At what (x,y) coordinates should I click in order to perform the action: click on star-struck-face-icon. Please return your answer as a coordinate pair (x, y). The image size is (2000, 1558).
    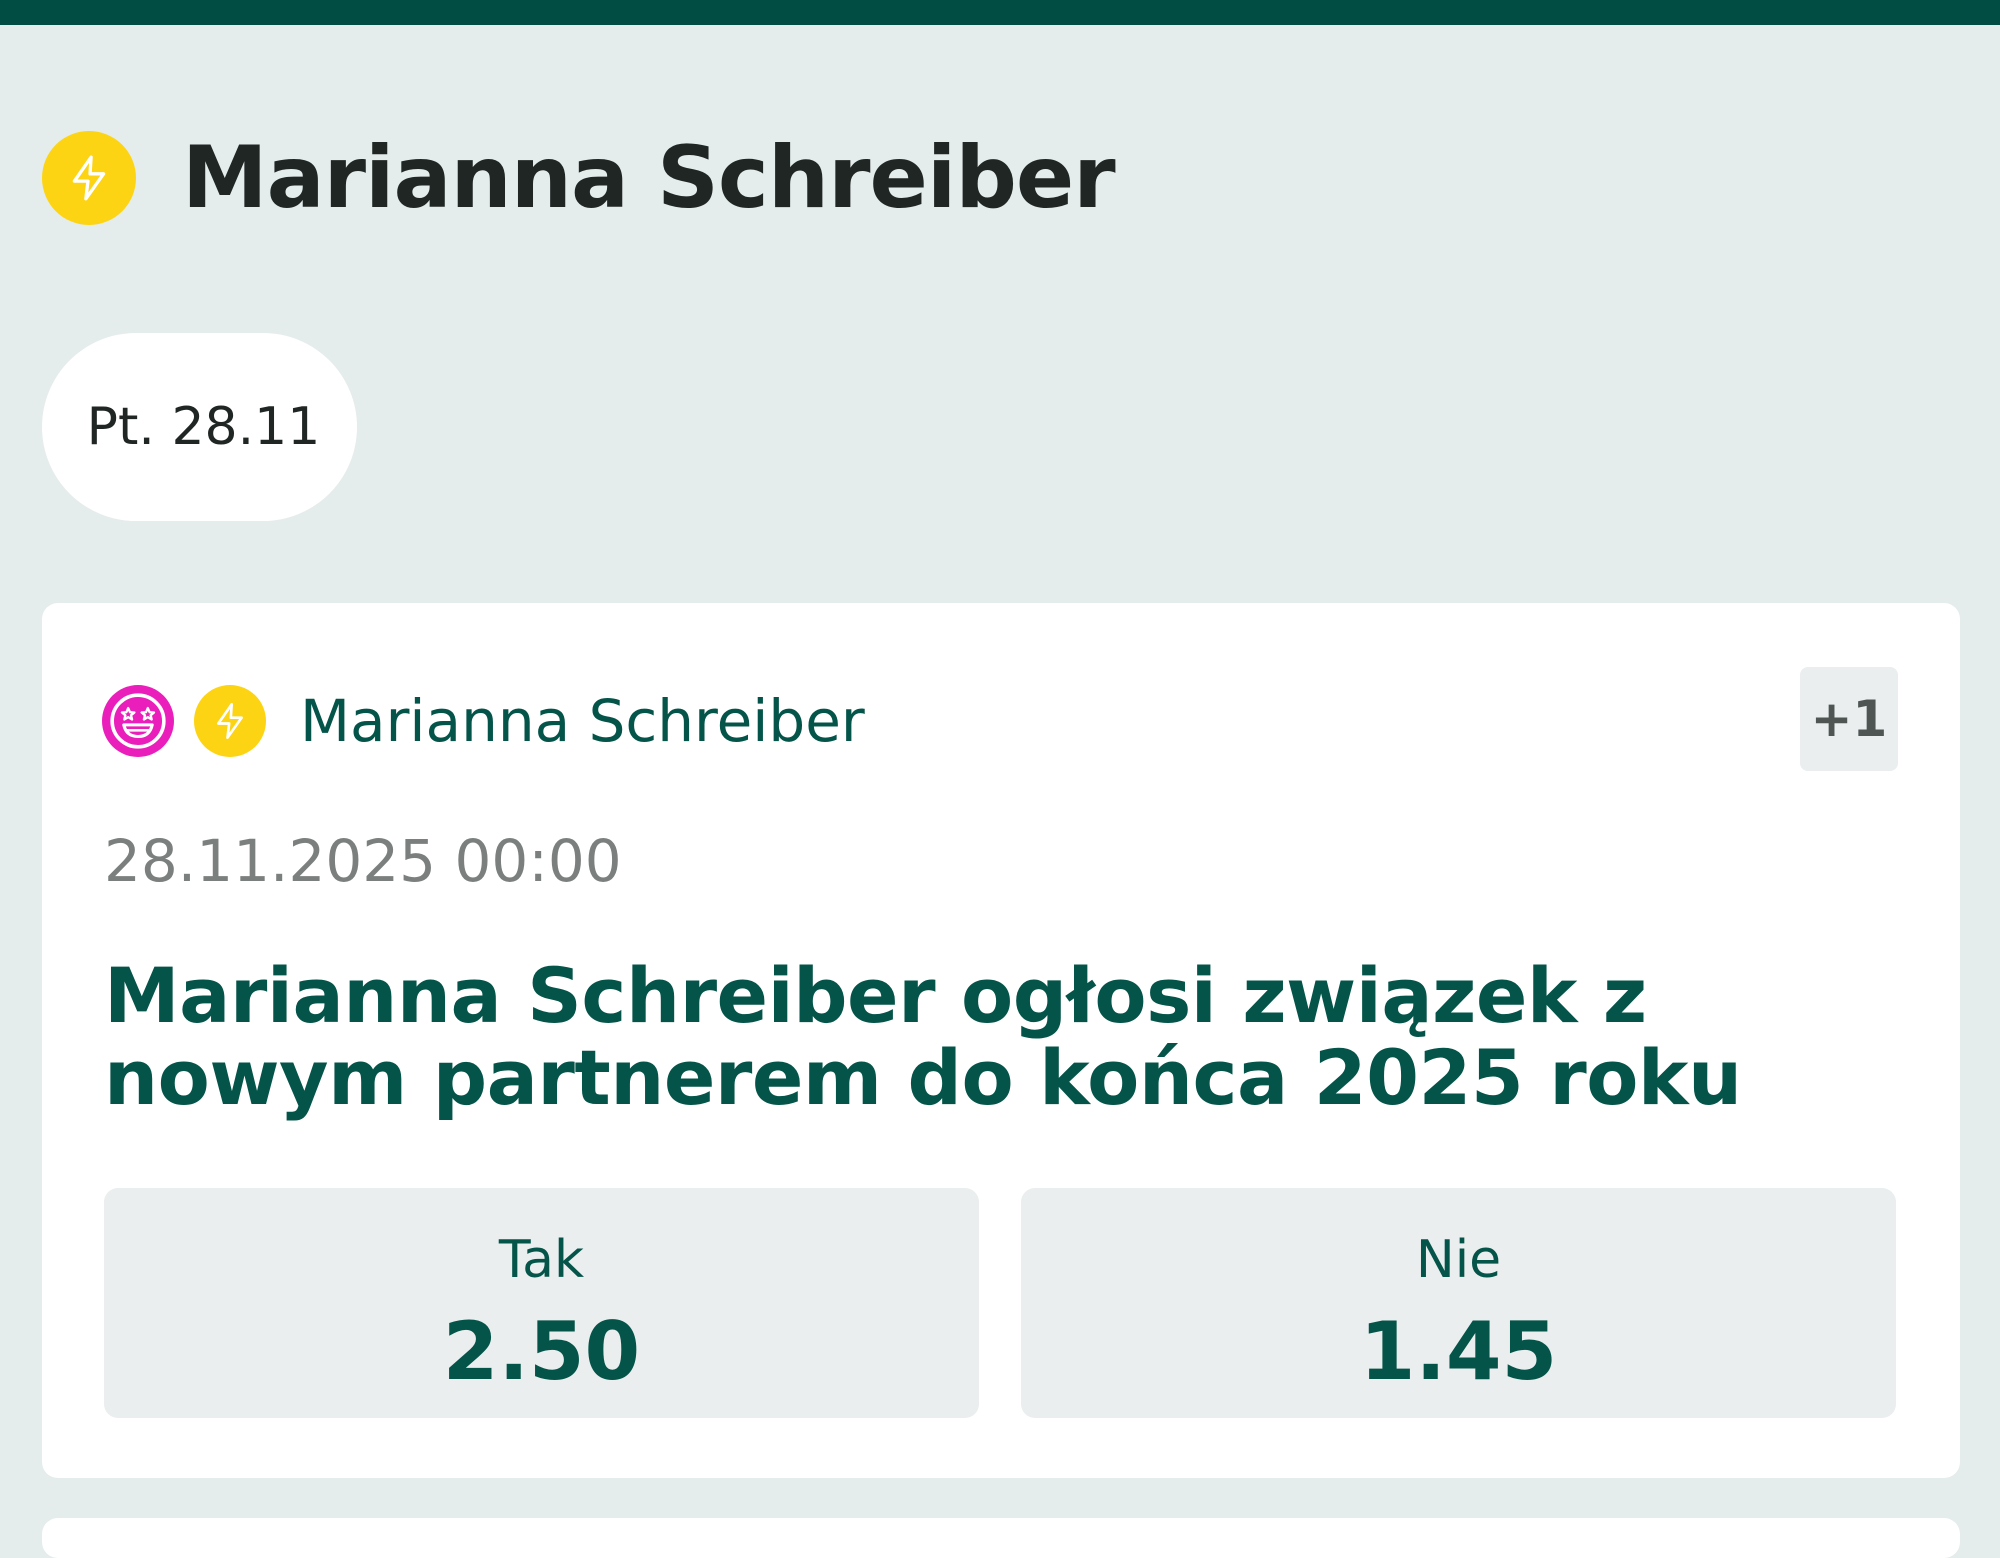
    Looking at the image, I should click on (138, 721).